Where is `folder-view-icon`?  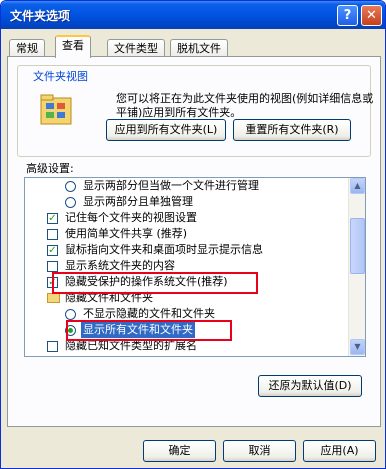
folder-view-icon is located at coordinates (56, 109).